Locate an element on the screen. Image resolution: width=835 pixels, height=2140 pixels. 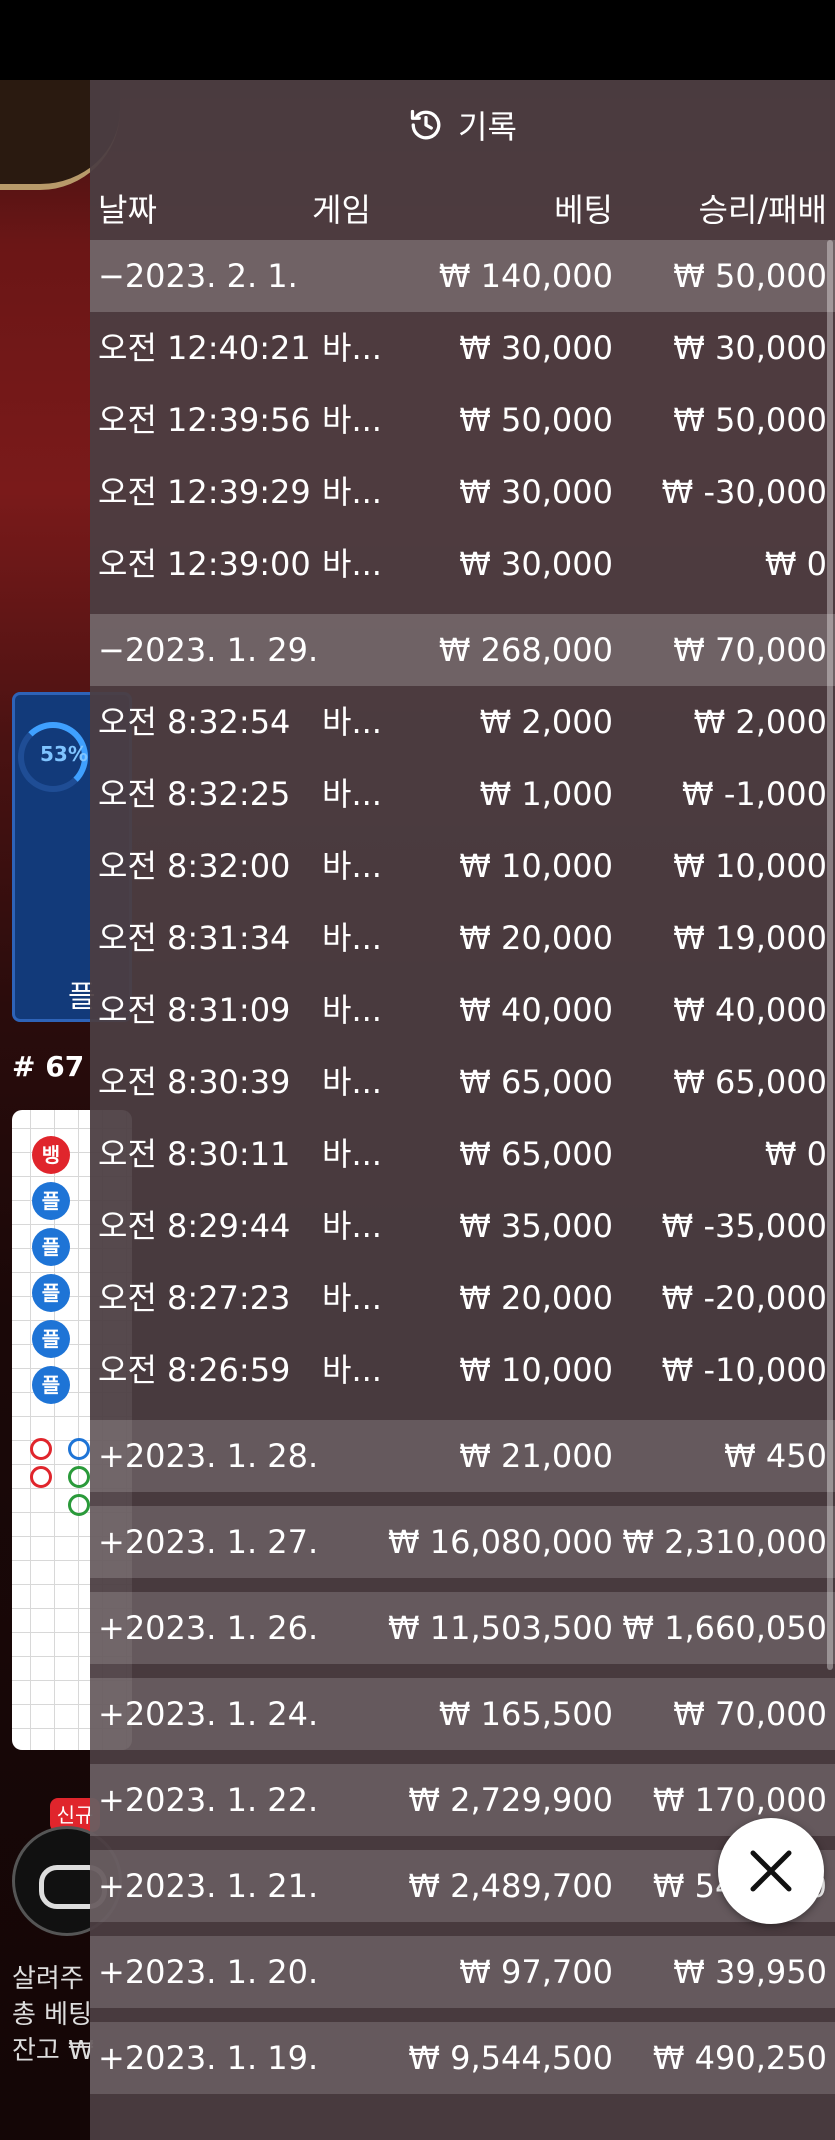
history-day-row: +2023. 1. 20. ₩ 97,700 ₩ 39,950 is located at coordinates (462, 1972).